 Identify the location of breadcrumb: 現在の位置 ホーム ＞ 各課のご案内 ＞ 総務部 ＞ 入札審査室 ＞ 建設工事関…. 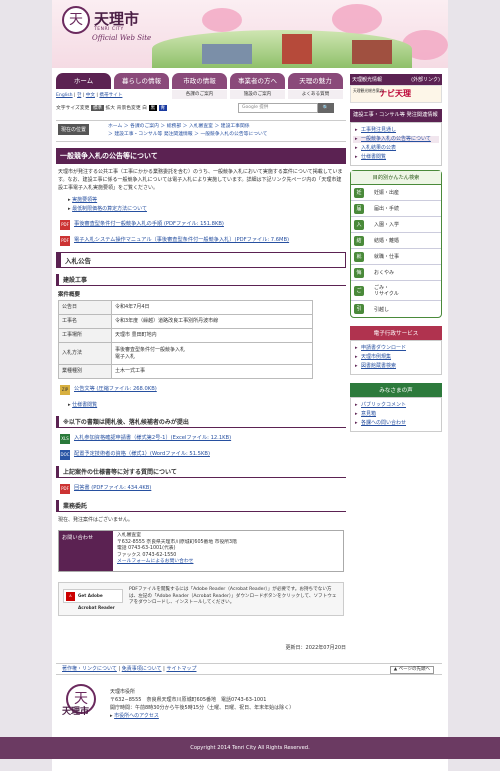
(201, 131).